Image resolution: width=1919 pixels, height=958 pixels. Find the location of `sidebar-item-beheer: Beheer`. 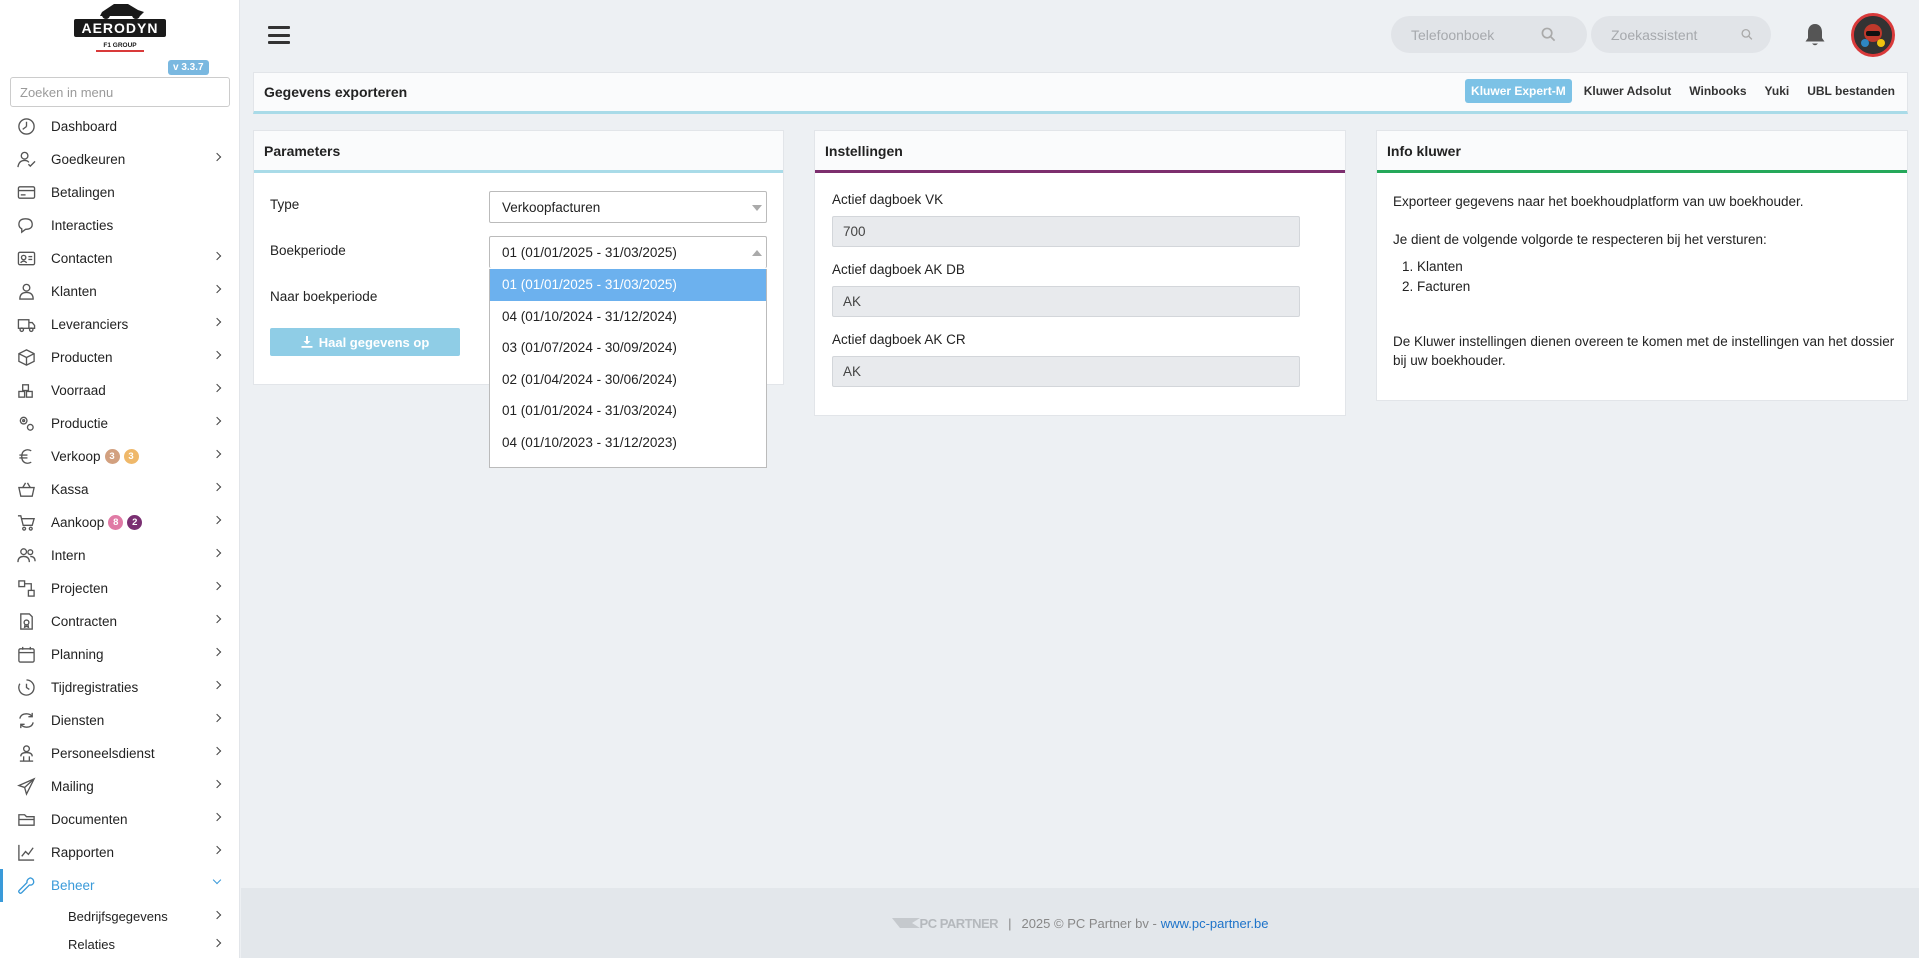

sidebar-item-beheer: Beheer is located at coordinates (119, 885).